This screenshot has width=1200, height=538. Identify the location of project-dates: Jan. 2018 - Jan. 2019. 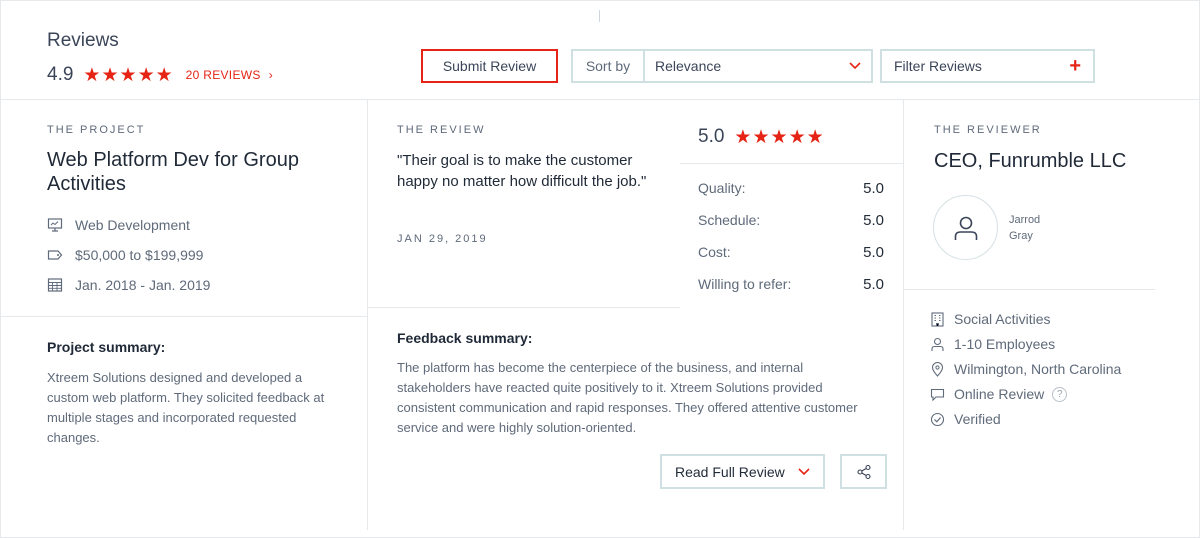
(128, 285).